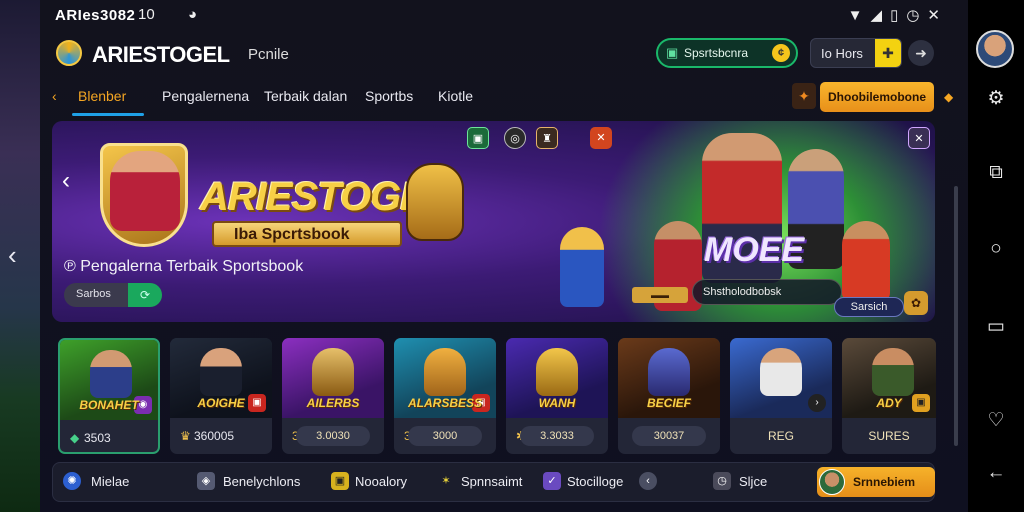  I want to click on game-card: › REG, so click(781, 396).